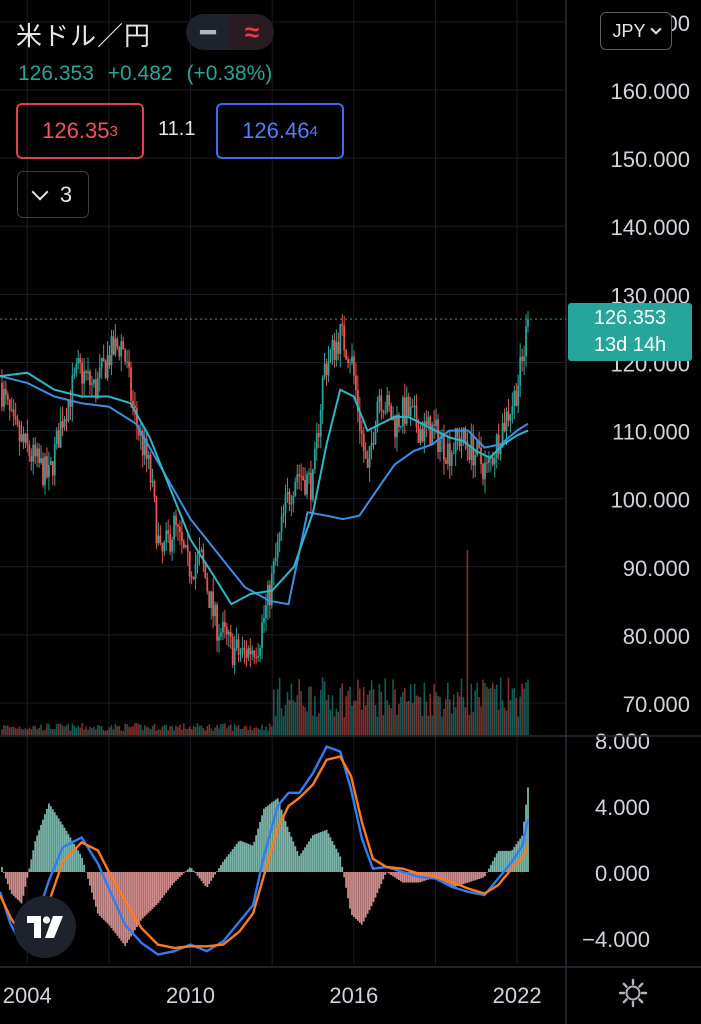 Image resolution: width=701 pixels, height=1024 pixels. What do you see at coordinates (53, 194) in the screenshot?
I see `indicators-collapse-button: 3` at bounding box center [53, 194].